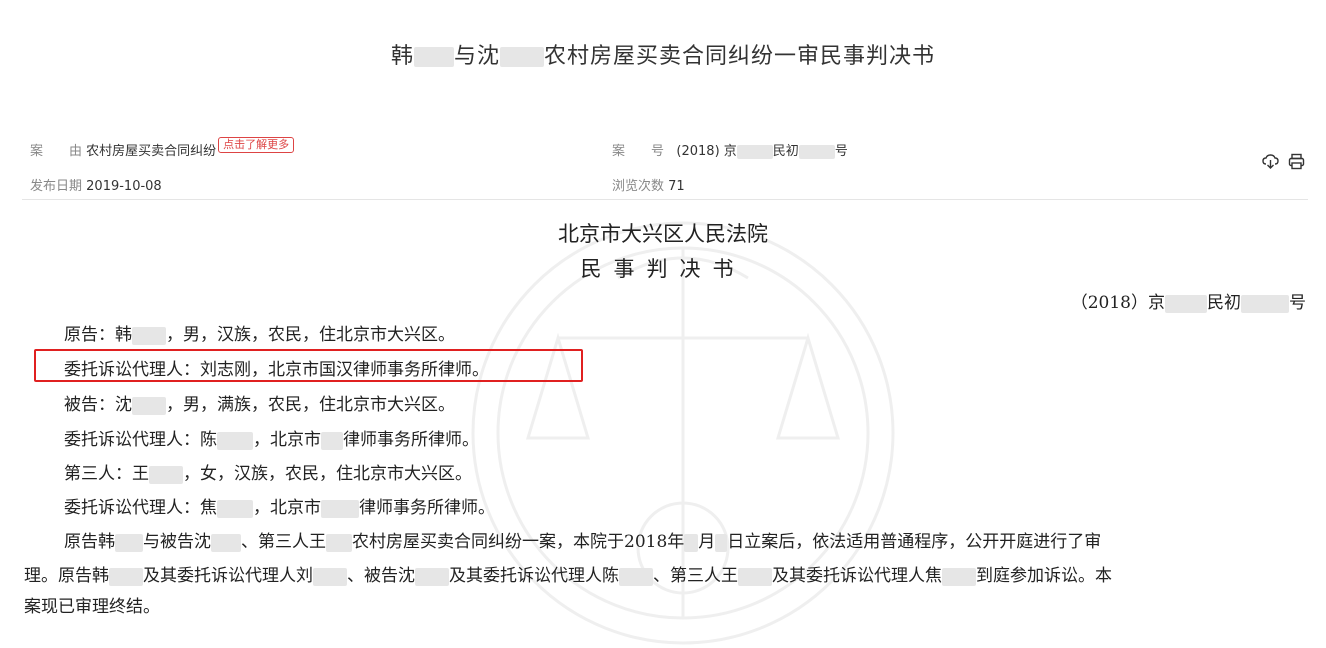 The height and width of the screenshot is (648, 1326). What do you see at coordinates (268, 474) in the screenshot?
I see `third-party-line: 第三人：王 ，女，汉族，农民，住北京市大兴区。` at bounding box center [268, 474].